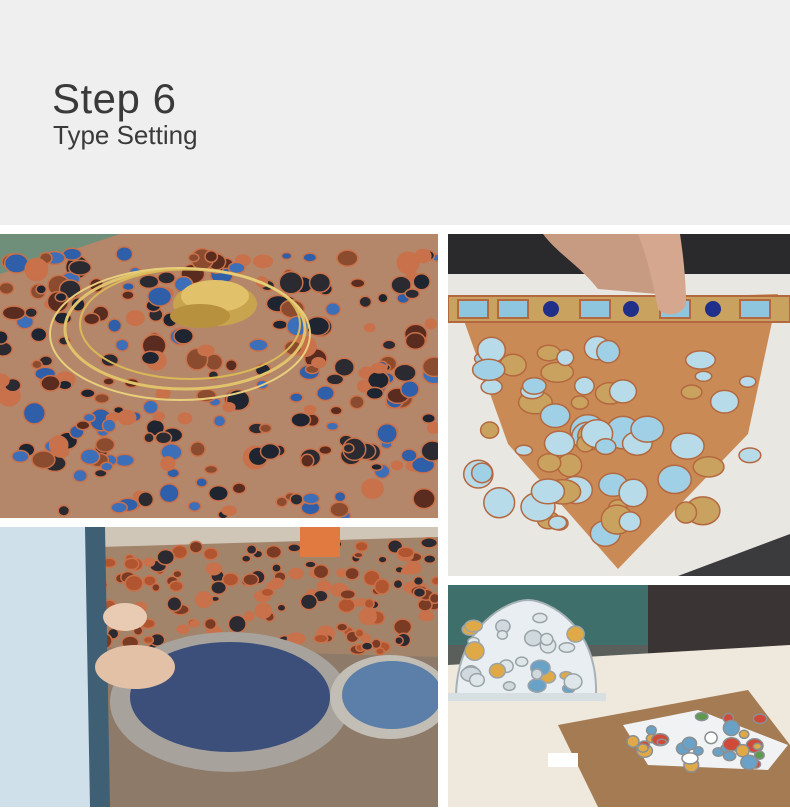  I want to click on step-title: Step 6, so click(114, 98).